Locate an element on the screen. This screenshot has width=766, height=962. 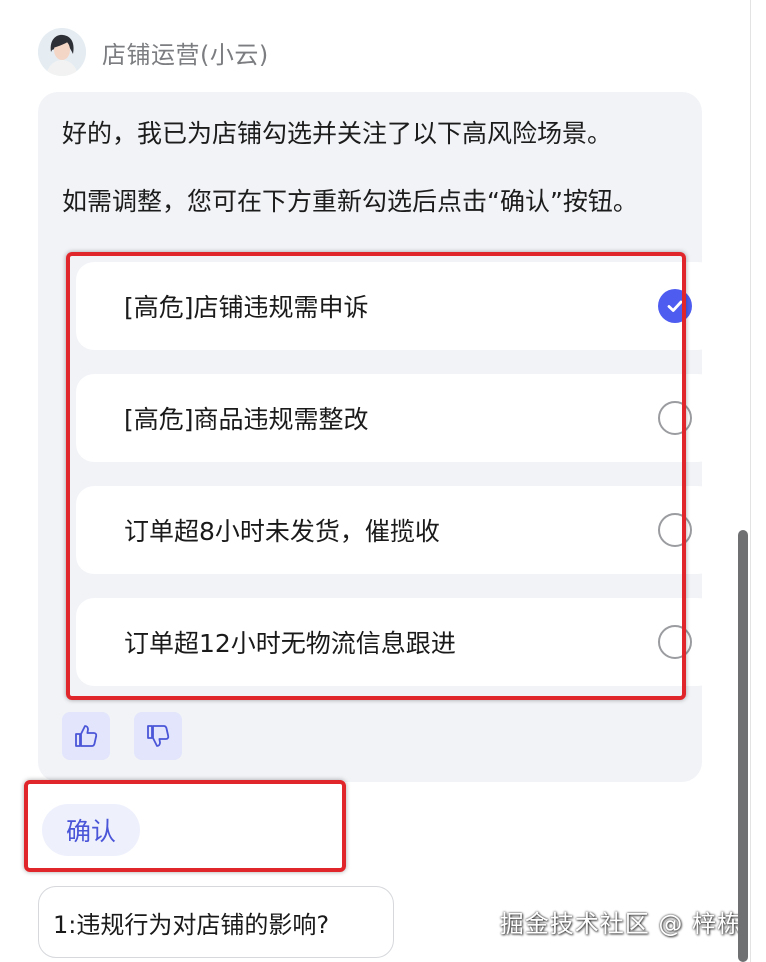
message-line-2: 如需调整，您可在下方重新勾选后点击“确认”按钮。 is located at coordinates (350, 201).